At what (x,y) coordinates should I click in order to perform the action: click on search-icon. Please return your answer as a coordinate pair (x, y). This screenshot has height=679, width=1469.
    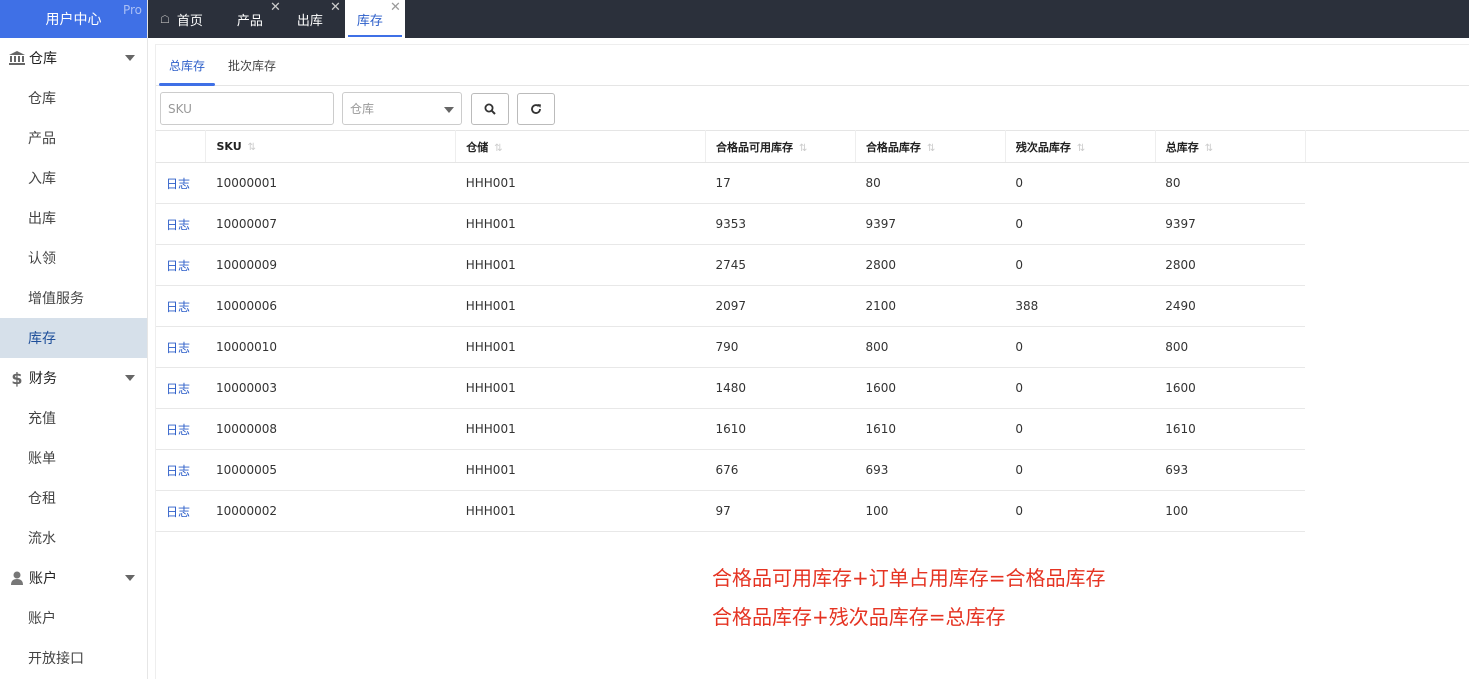
    Looking at the image, I should click on (490, 109).